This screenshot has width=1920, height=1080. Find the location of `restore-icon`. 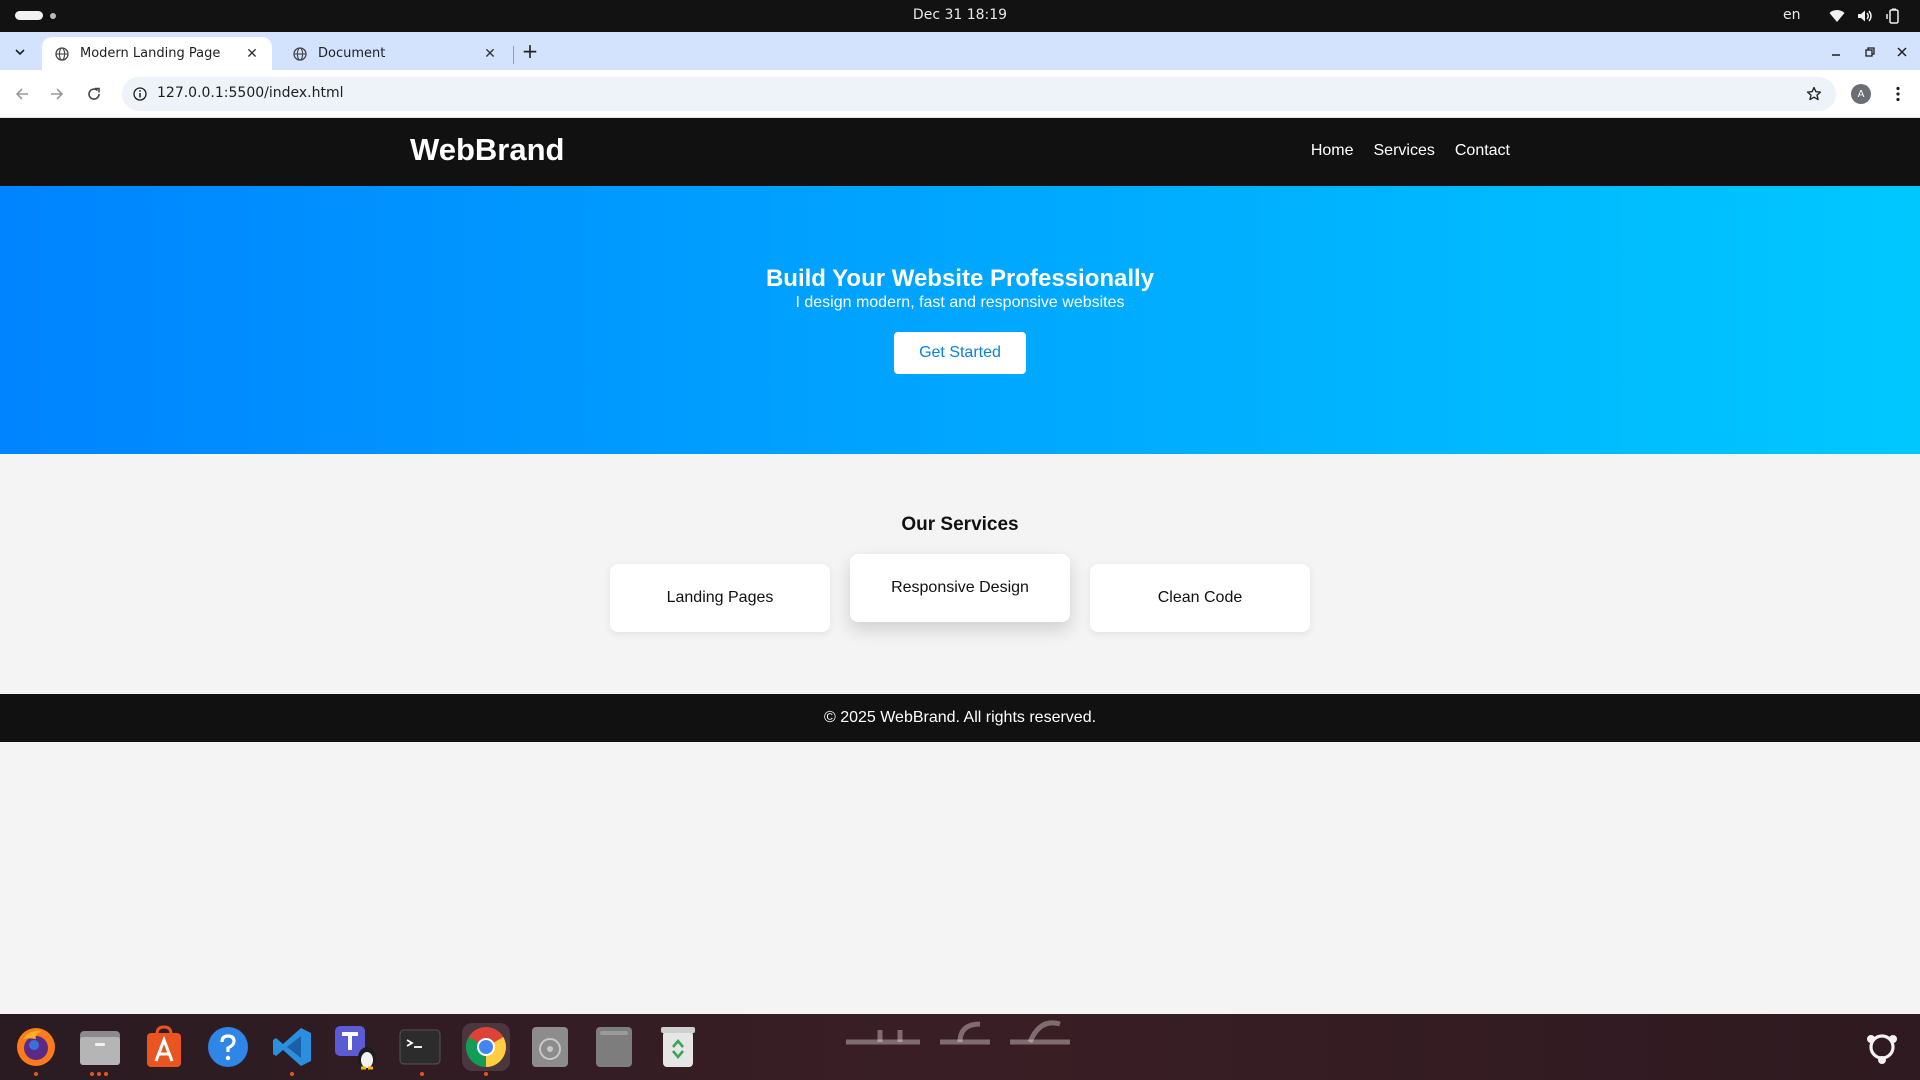

restore-icon is located at coordinates (1870, 52).